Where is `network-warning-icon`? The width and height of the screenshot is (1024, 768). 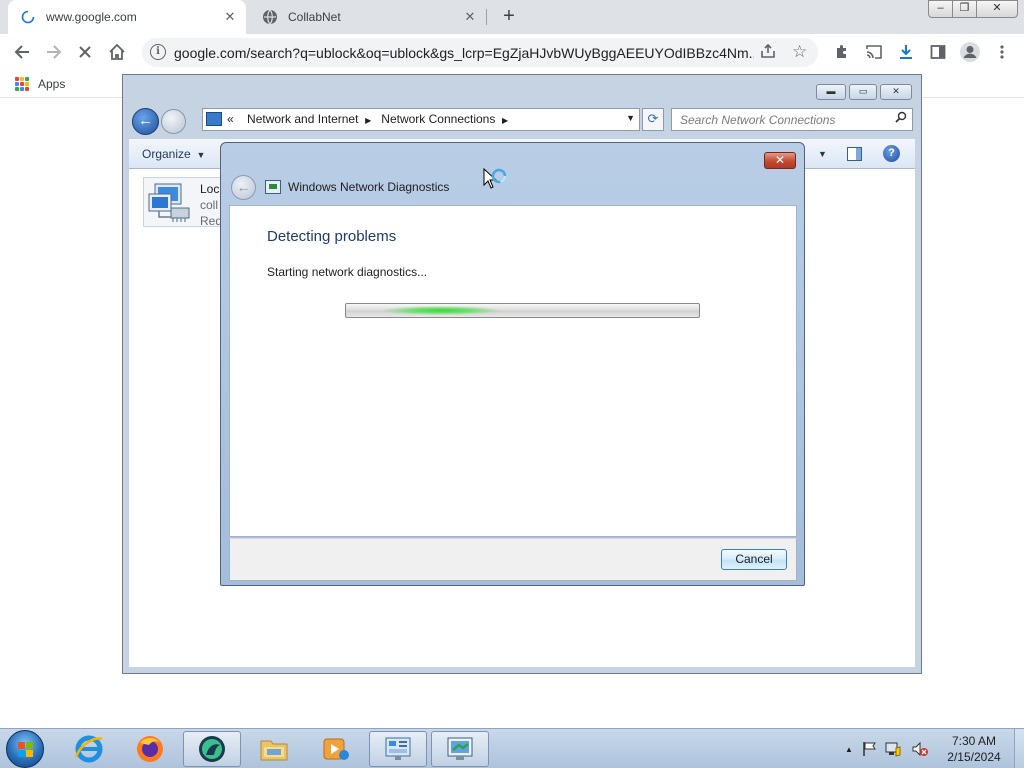 network-warning-icon is located at coordinates (894, 749).